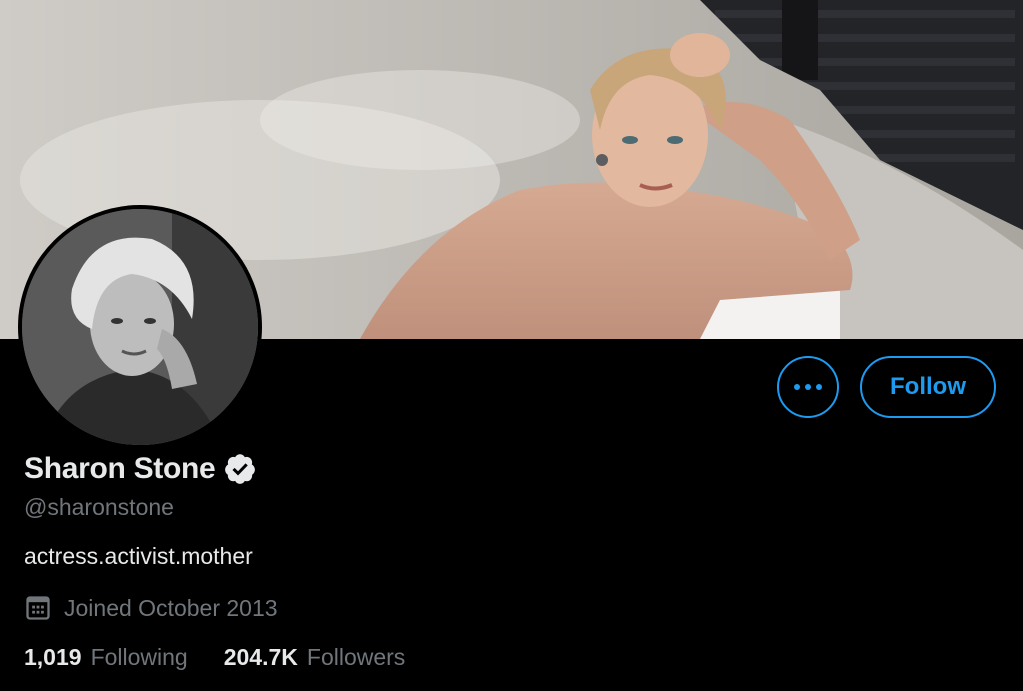 The image size is (1023, 691). I want to click on more-options-button, so click(808, 387).